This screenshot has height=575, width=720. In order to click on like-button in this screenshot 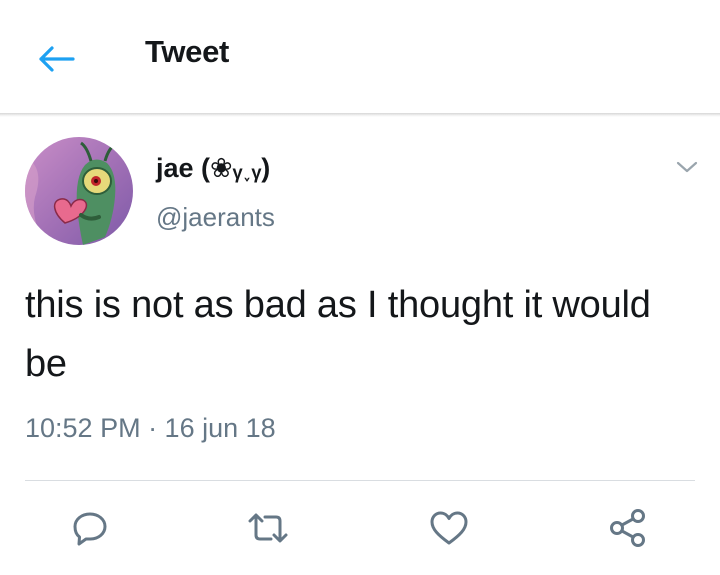, I will do `click(449, 528)`.